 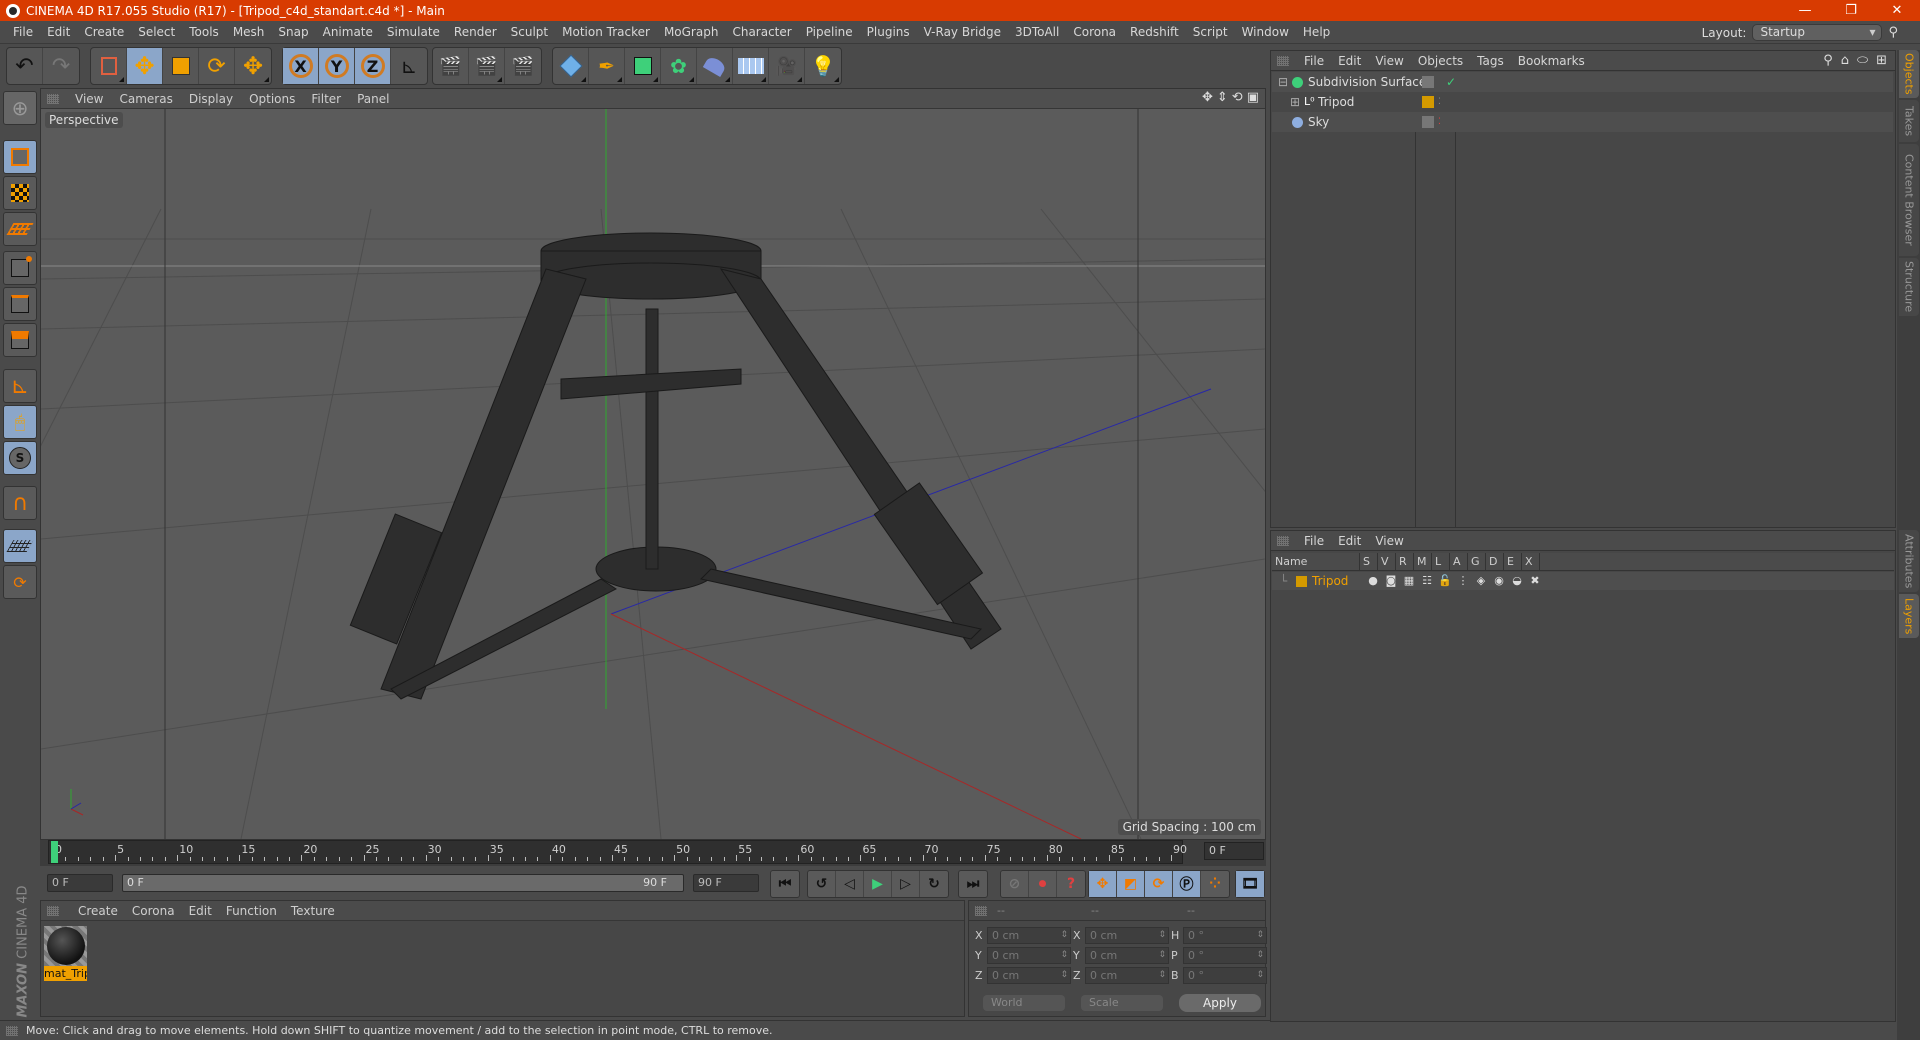 What do you see at coordinates (249, 32) in the screenshot?
I see `menu-mesh: Mesh` at bounding box center [249, 32].